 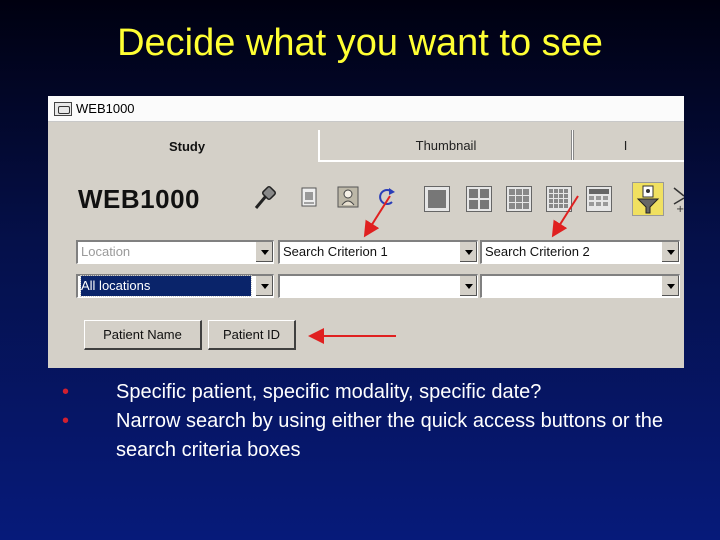 I want to click on patient-name-button: Patient Name, so click(x=143, y=335).